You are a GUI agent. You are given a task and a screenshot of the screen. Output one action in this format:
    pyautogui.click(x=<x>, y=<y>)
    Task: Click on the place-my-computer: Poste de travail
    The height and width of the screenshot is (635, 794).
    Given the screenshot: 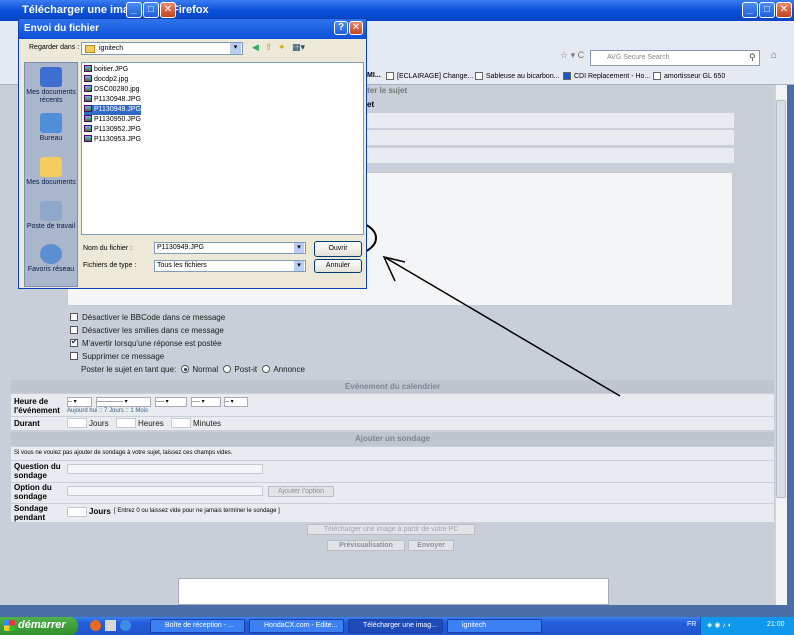 What is the action you would take?
    pyautogui.click(x=51, y=216)
    